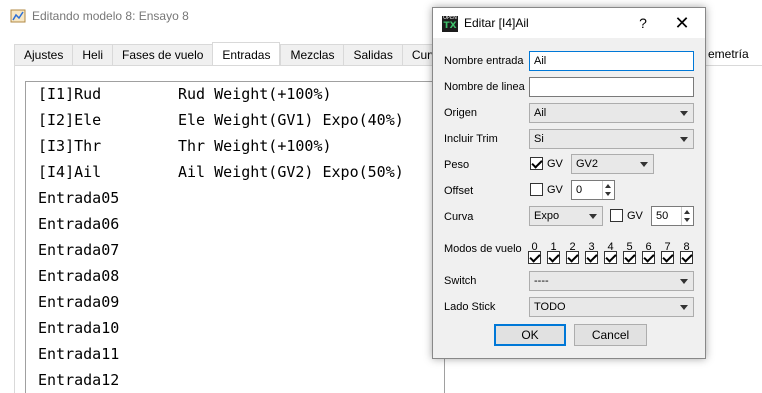 This screenshot has width=762, height=393. I want to click on tab-ajustes: Ajustes, so click(43, 55).